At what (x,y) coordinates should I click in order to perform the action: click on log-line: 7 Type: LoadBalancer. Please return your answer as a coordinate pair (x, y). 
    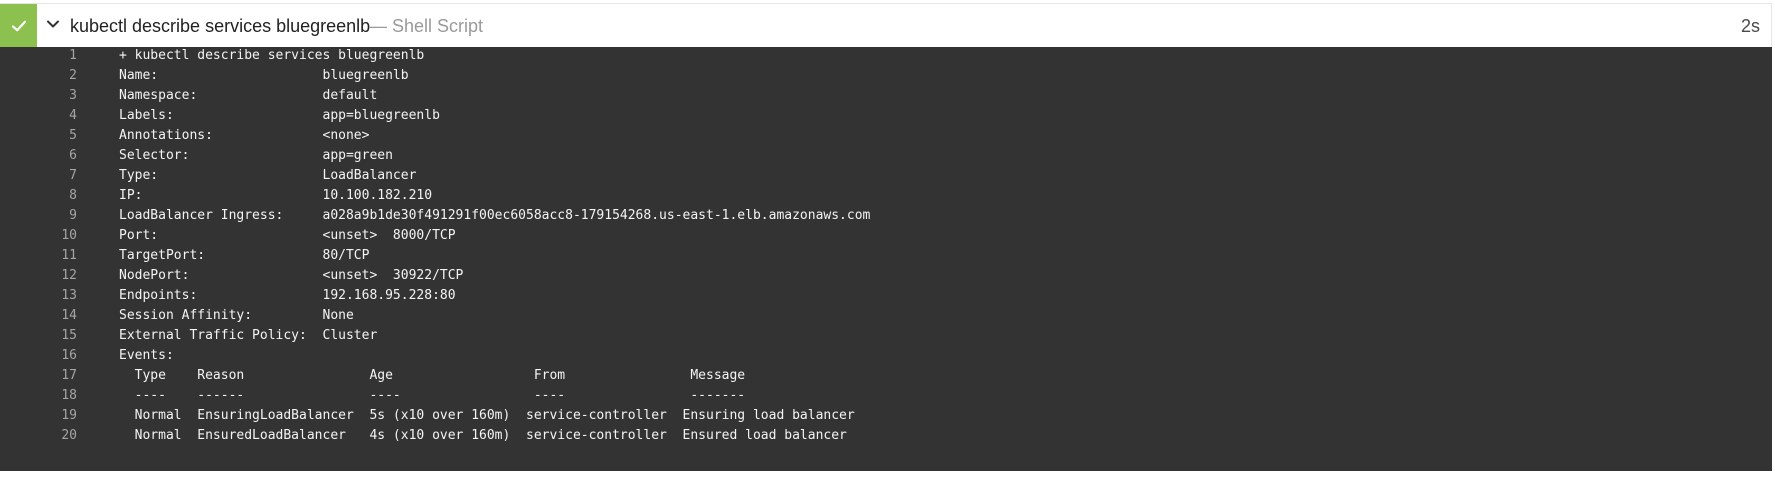
    Looking at the image, I should click on (887, 177).